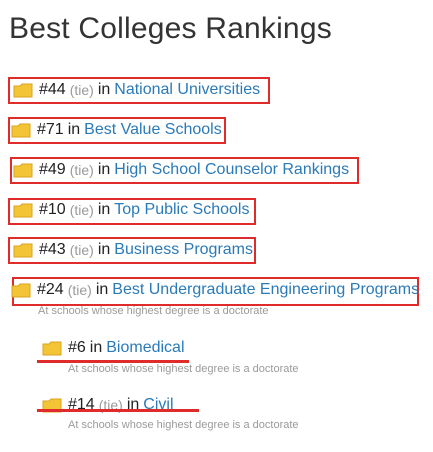 This screenshot has width=433, height=452. I want to click on rank-number: #10, so click(52, 209).